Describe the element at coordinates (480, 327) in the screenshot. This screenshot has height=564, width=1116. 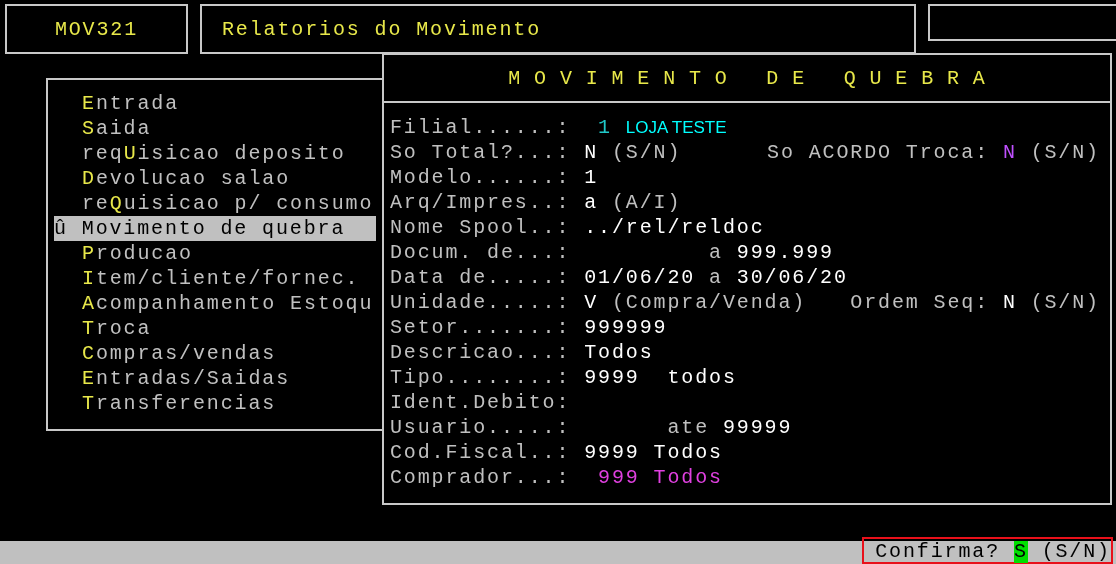
I see `field-label: Setor.......:` at that location.